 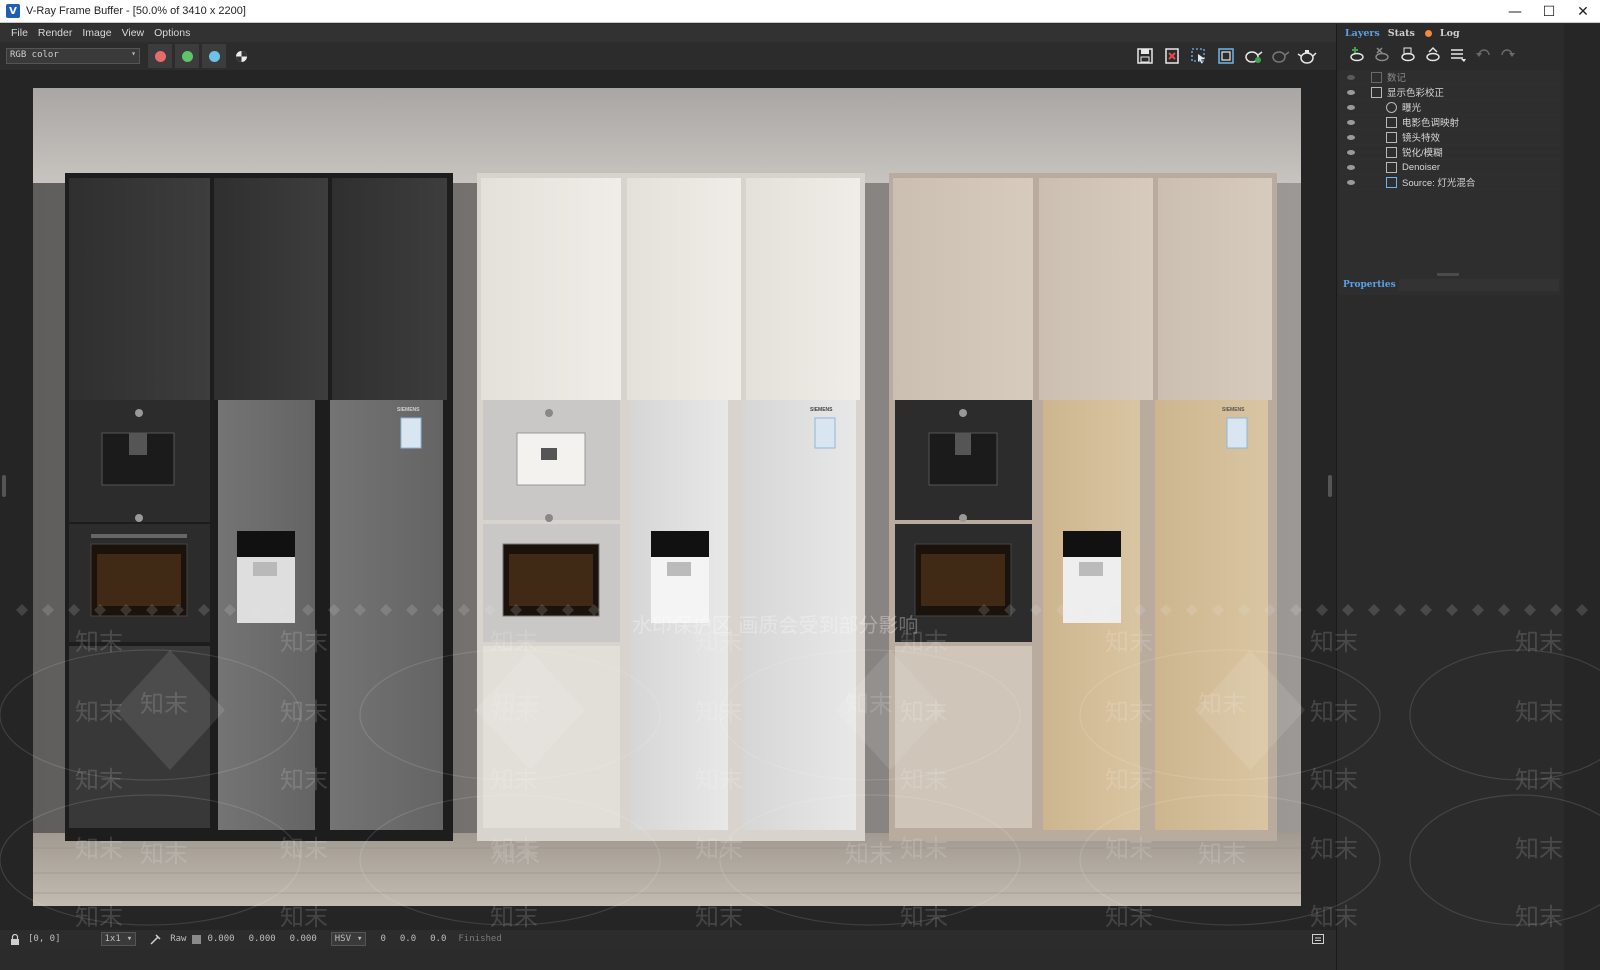 What do you see at coordinates (1431, 123) in the screenshot?
I see `layer-name: 电影色调映射` at bounding box center [1431, 123].